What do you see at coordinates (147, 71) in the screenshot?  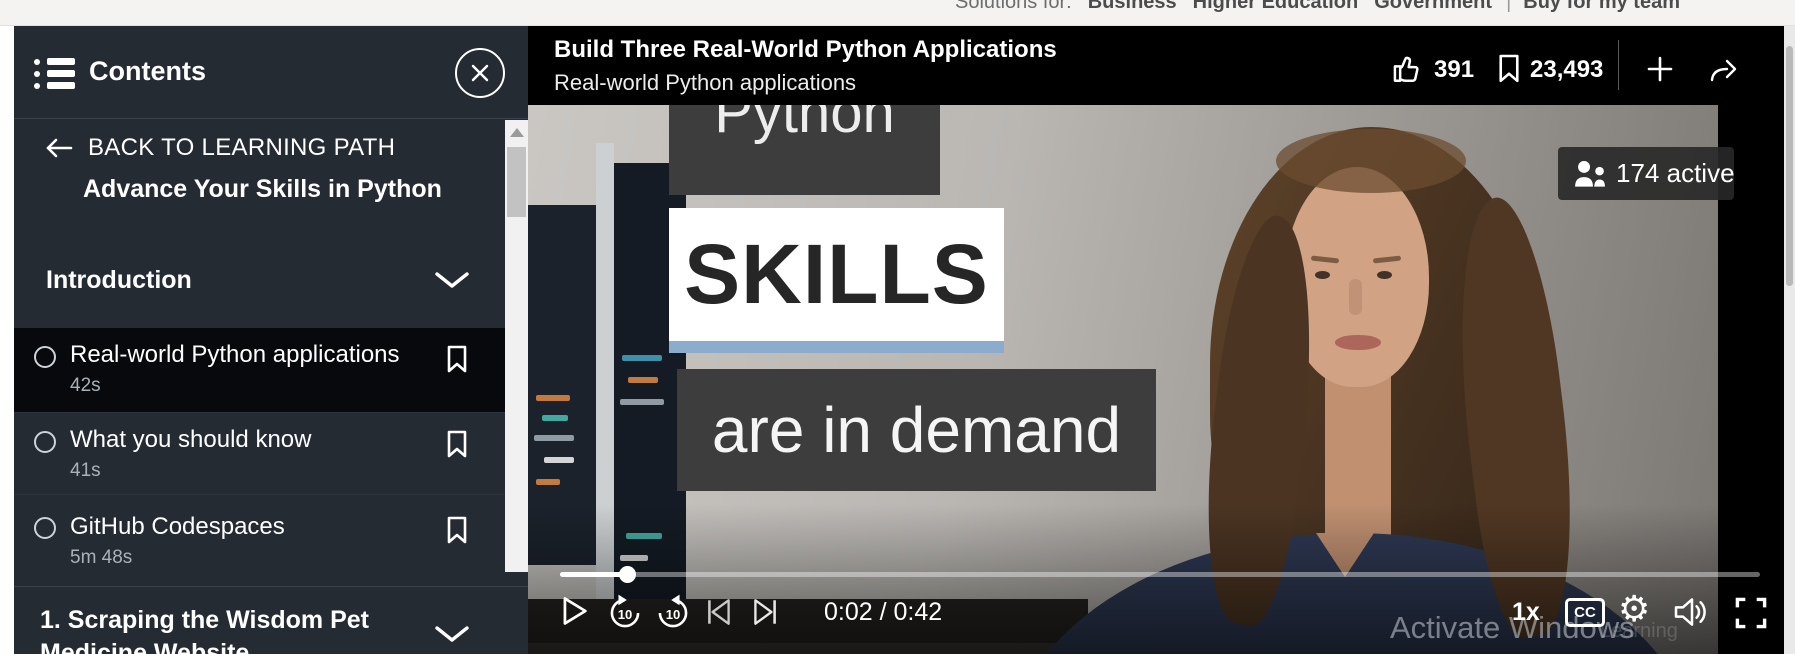 I see `sidebar-title: Contents` at bounding box center [147, 71].